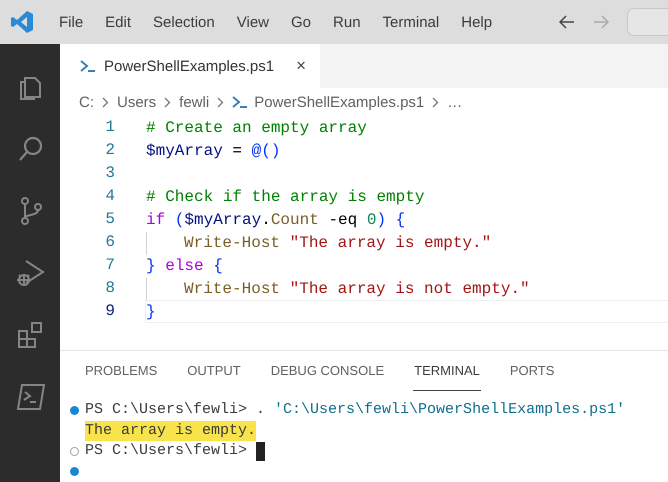  Describe the element at coordinates (166, 451) in the screenshot. I see `terminal-line: PS C:\Users\fewli>` at that location.